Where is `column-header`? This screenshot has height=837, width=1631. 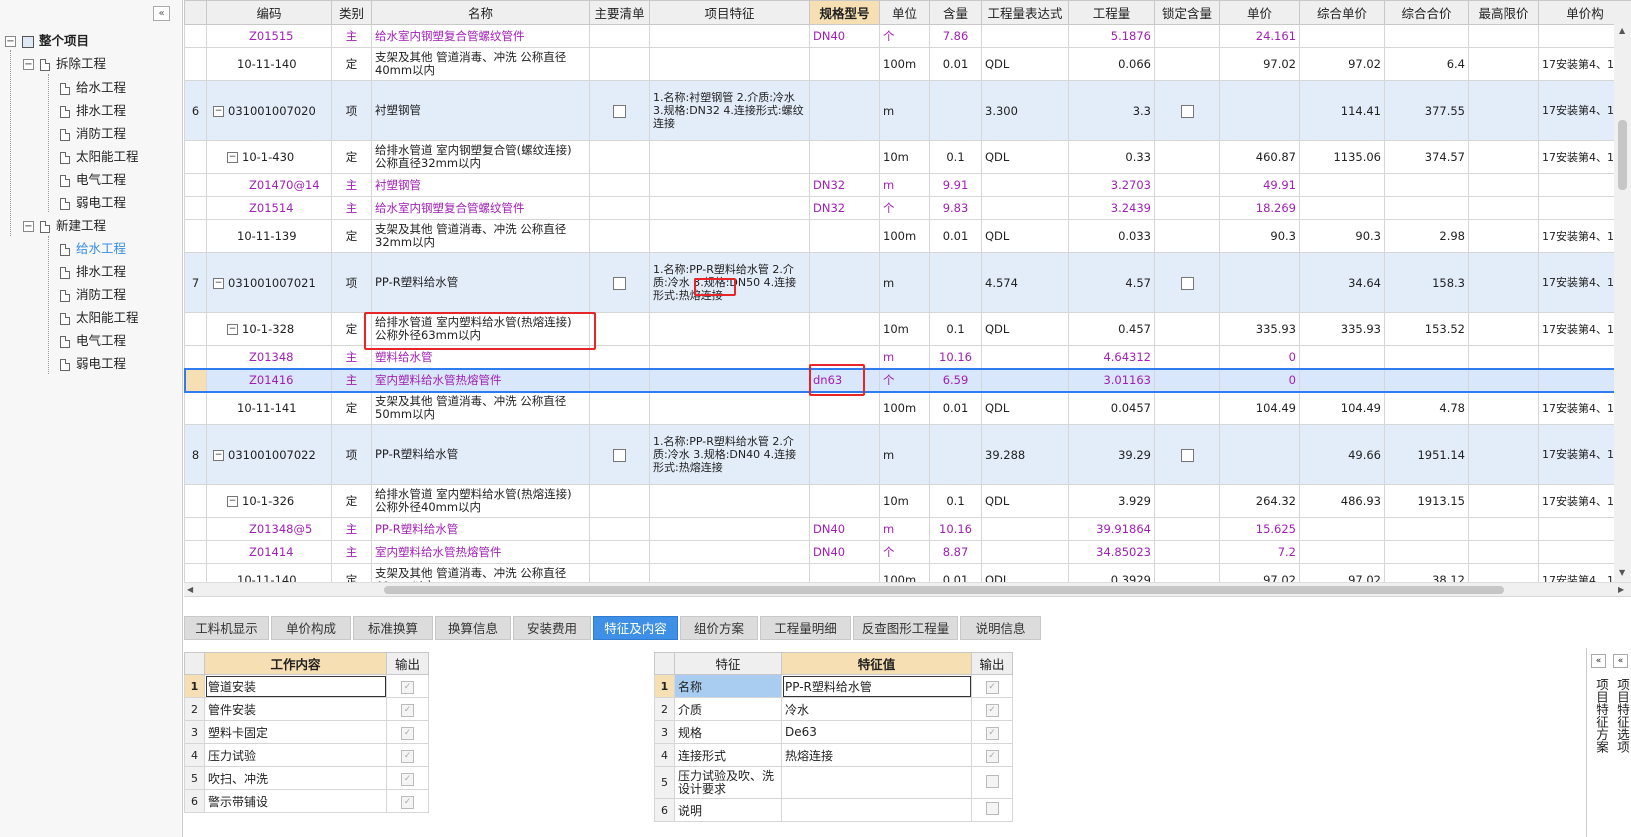 column-header is located at coordinates (195, 12).